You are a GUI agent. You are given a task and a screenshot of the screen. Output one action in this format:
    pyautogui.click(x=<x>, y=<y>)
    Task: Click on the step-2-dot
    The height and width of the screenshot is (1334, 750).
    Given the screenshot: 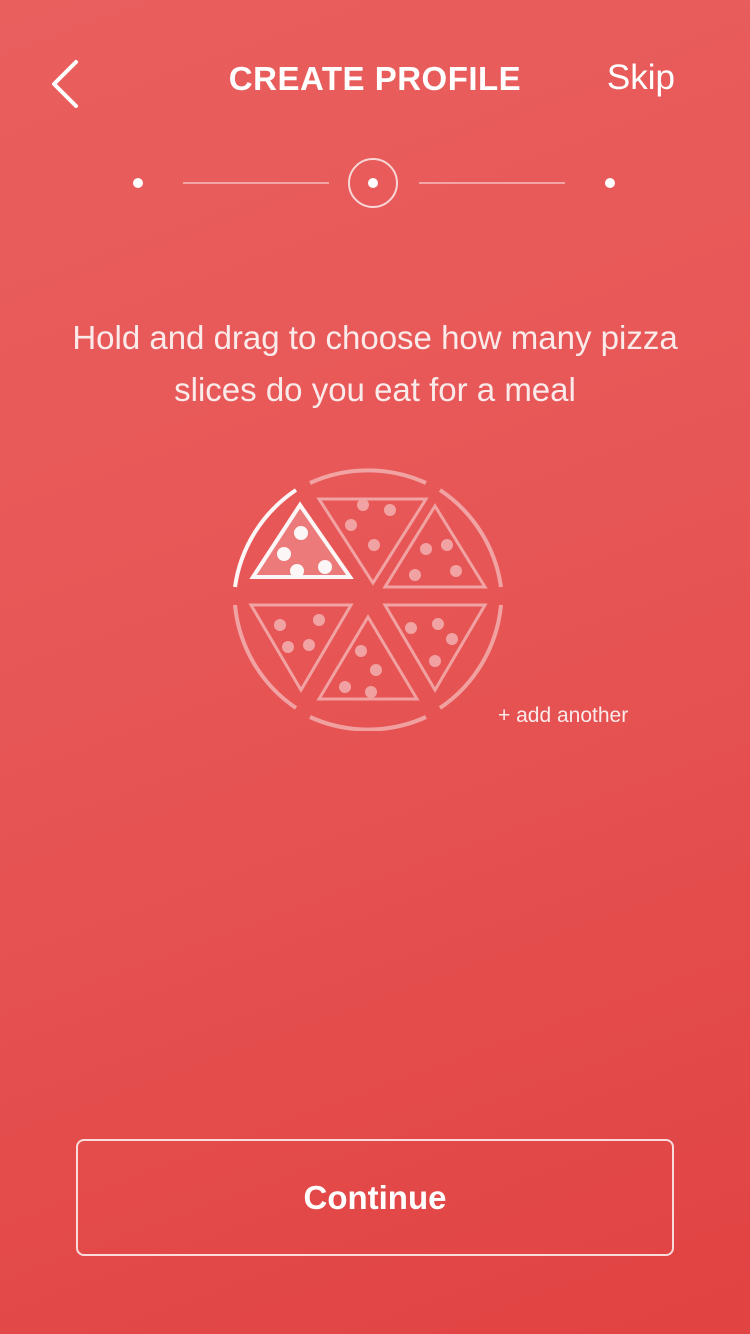 What is the action you would take?
    pyautogui.click(x=373, y=183)
    